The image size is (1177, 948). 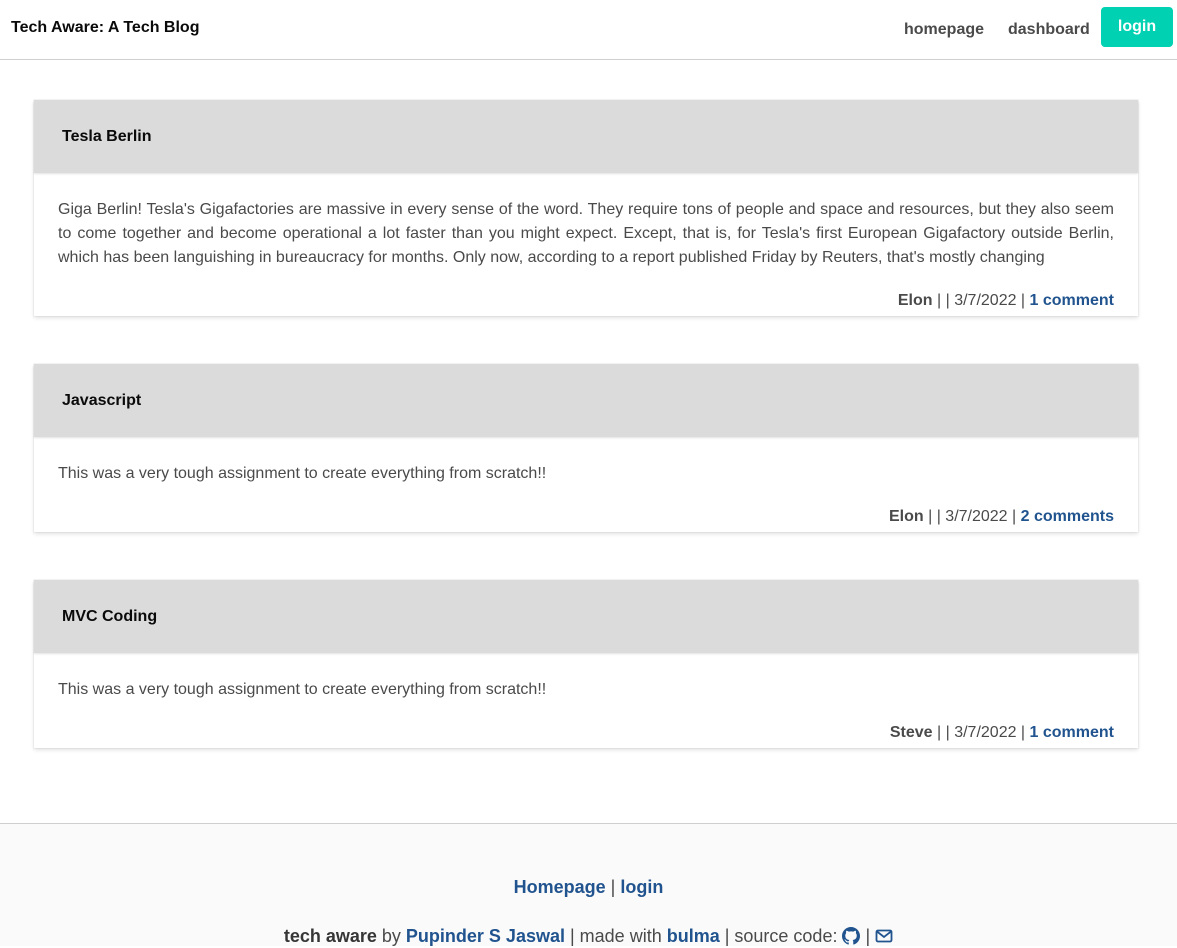 What do you see at coordinates (586, 293) in the screenshot?
I see `post-meta: Elon | | 3/7/2022 | 1 comment` at bounding box center [586, 293].